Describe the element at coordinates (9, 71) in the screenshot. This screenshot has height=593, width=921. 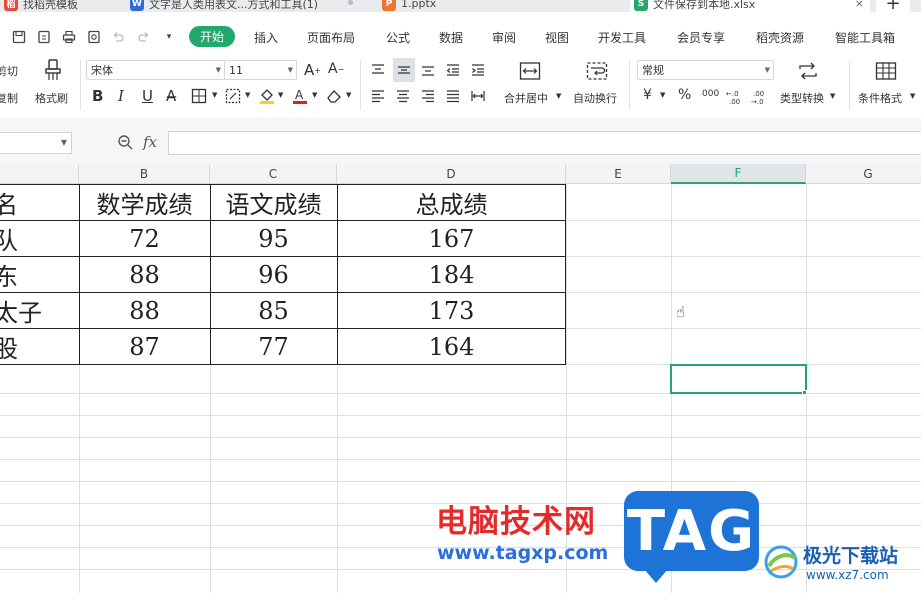
I see `cut-button: 剪切` at that location.